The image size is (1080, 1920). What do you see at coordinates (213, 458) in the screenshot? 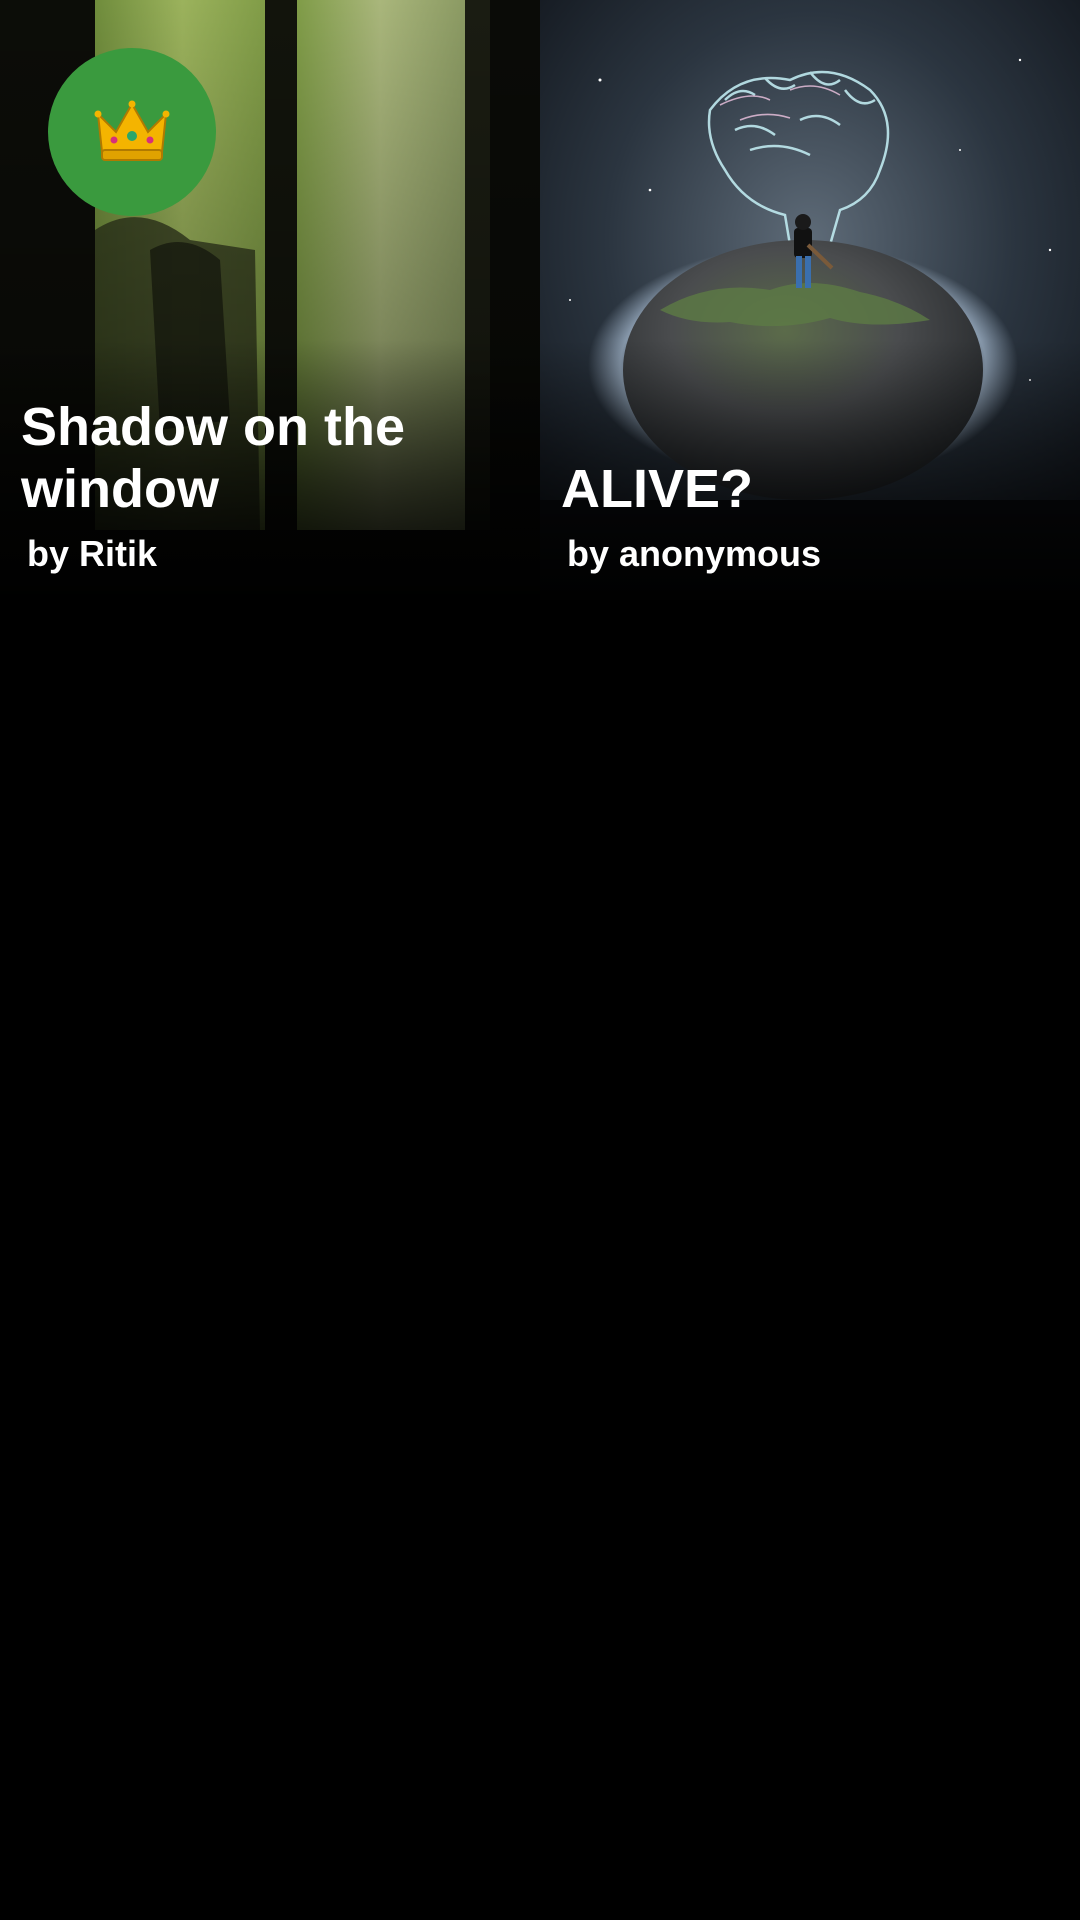
I see `story-title: Shadow on the window` at bounding box center [213, 458].